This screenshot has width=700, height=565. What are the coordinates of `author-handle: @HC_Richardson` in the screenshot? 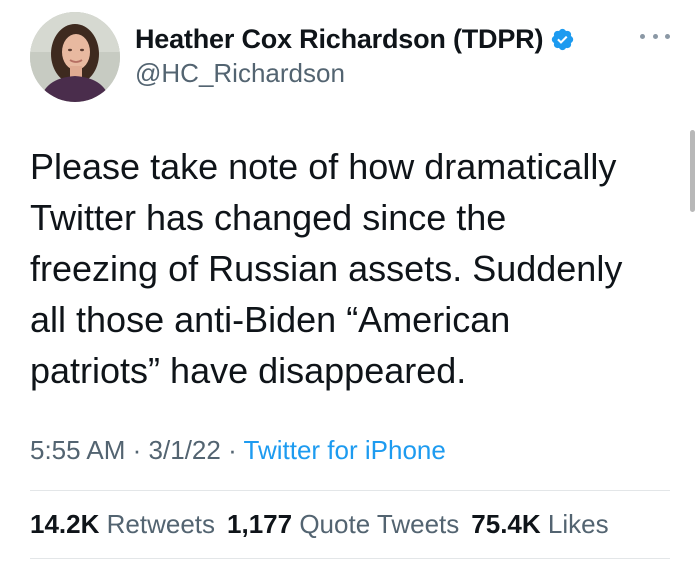 It's located at (240, 73).